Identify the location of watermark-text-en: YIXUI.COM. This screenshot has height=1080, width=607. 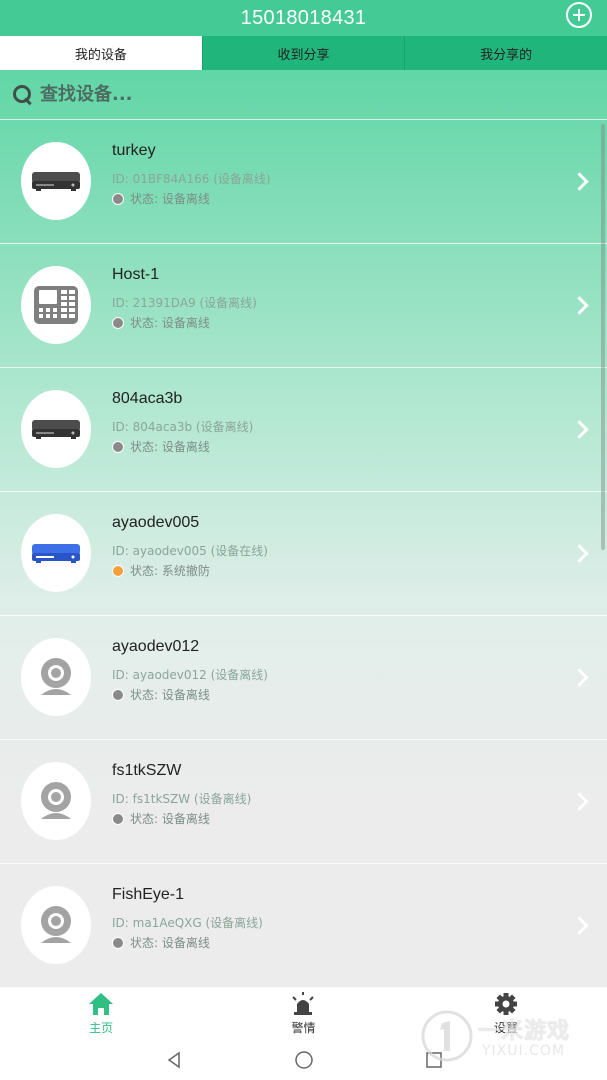
(523, 1051).